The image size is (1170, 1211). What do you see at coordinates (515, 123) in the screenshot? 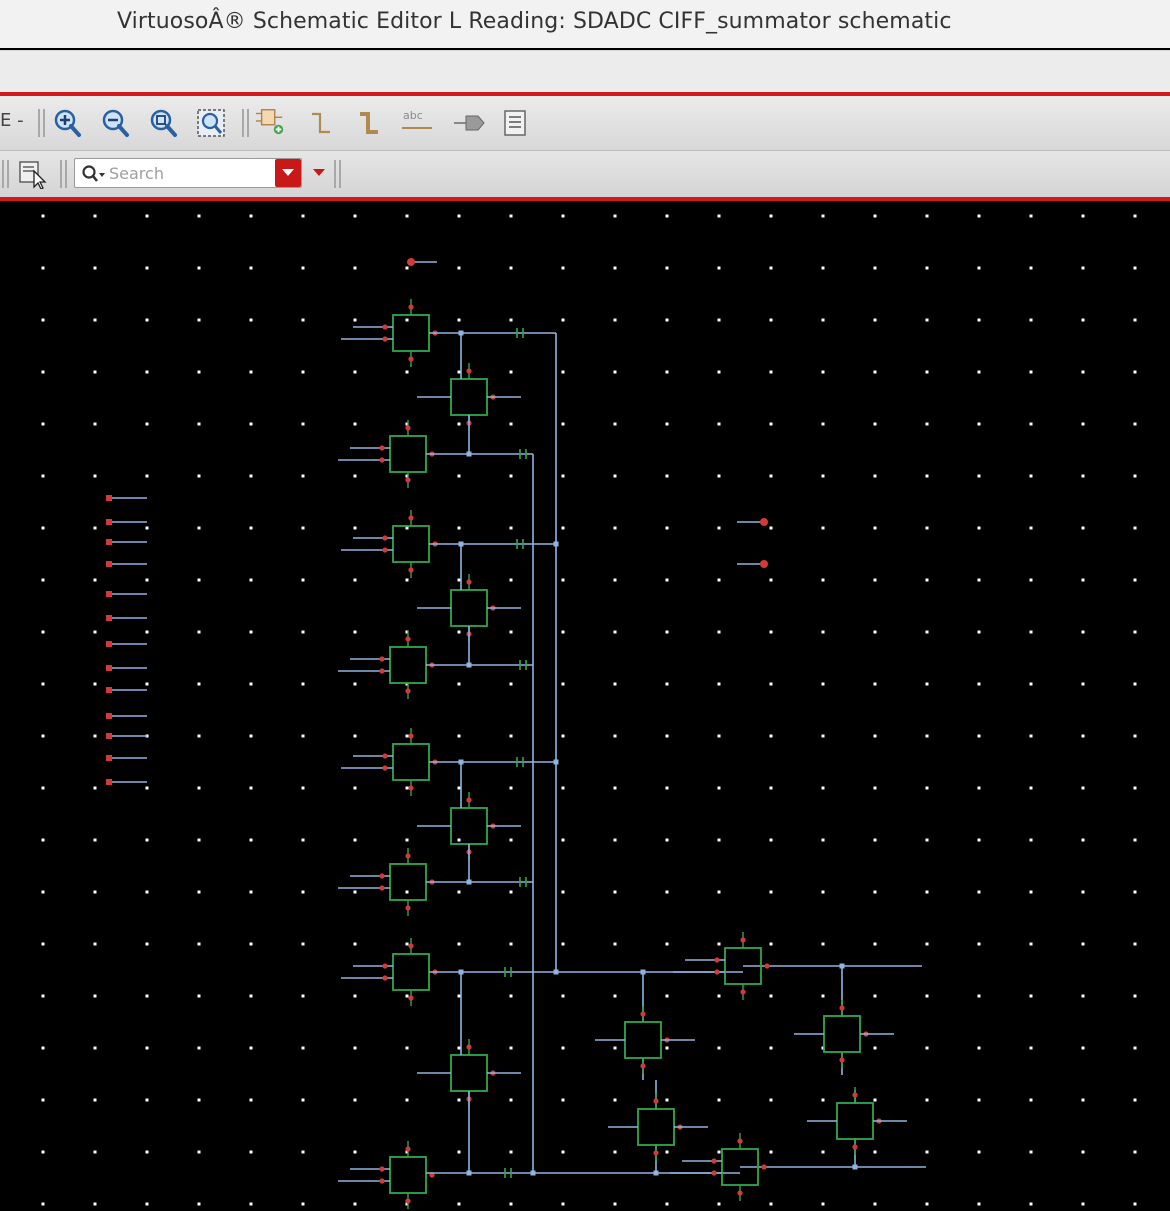
I see `property-editor-icon` at bounding box center [515, 123].